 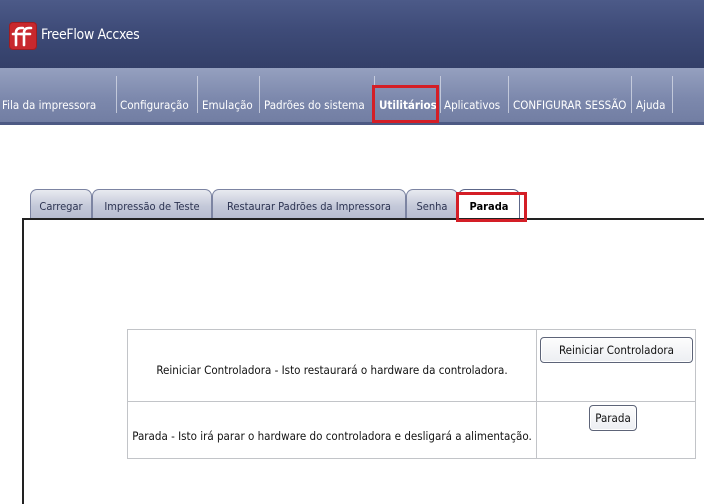 What do you see at coordinates (309, 204) in the screenshot?
I see `tab-restaurar-padroes: Restaurar Padrões da Impressora` at bounding box center [309, 204].